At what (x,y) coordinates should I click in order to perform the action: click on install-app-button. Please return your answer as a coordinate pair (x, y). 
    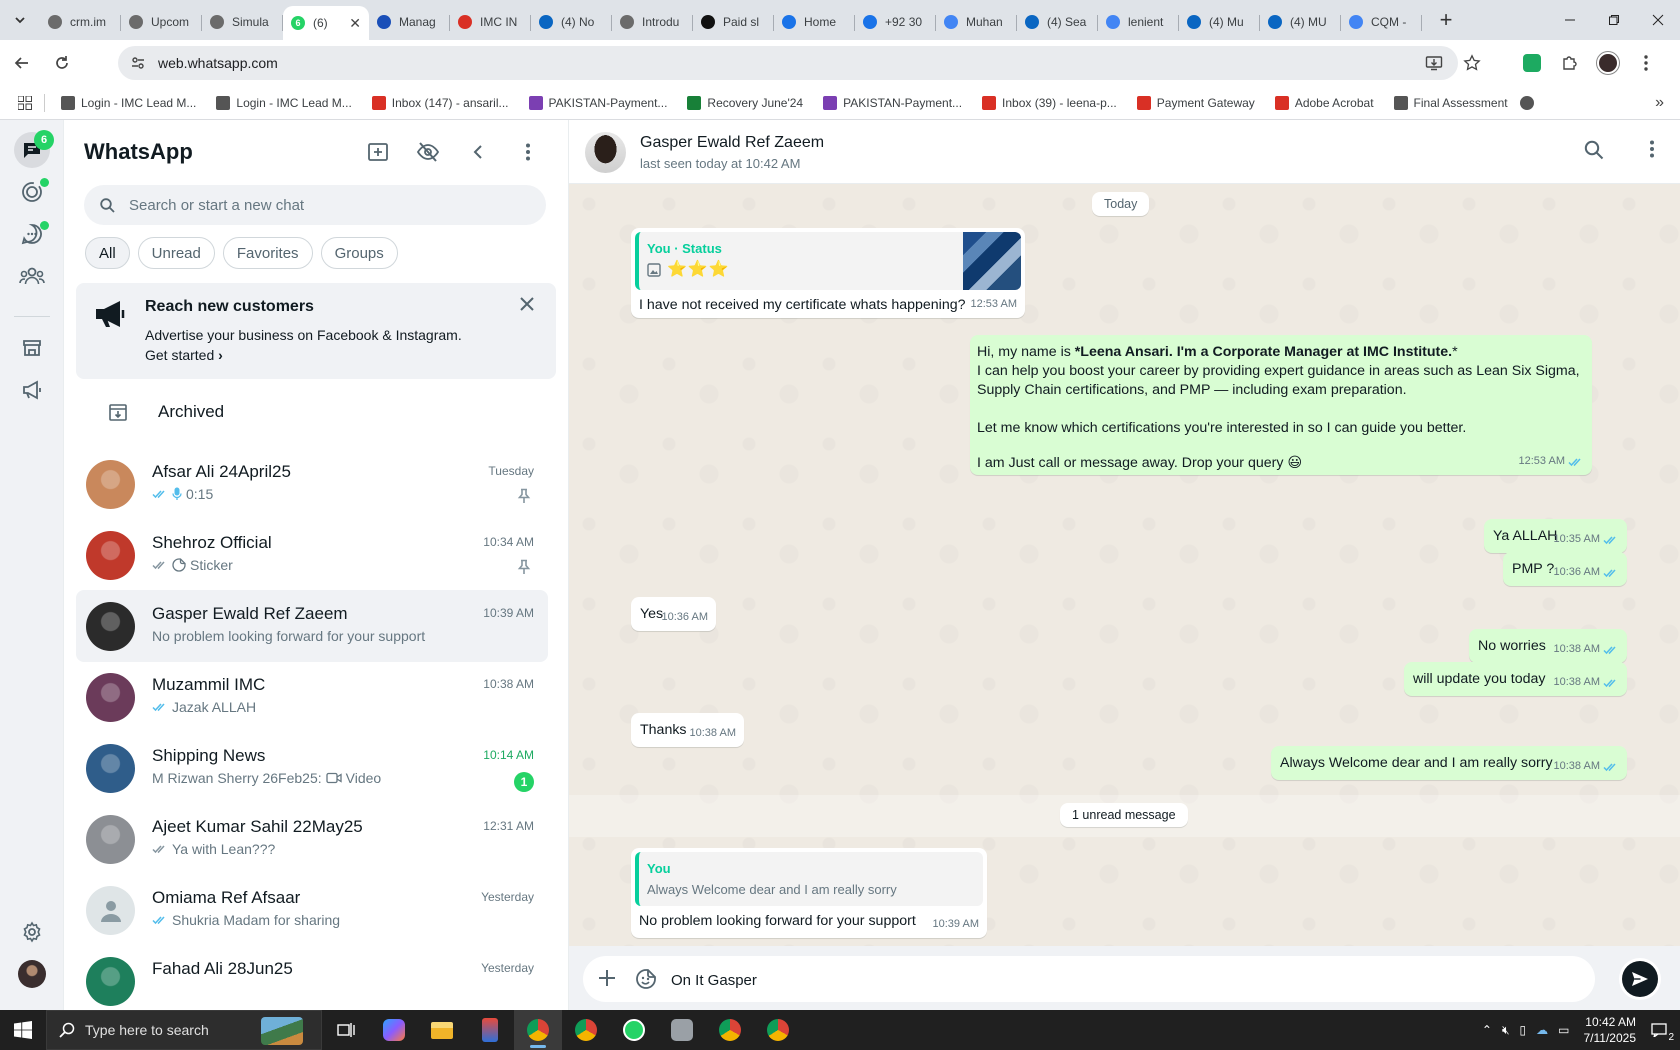
    Looking at the image, I should click on (1434, 63).